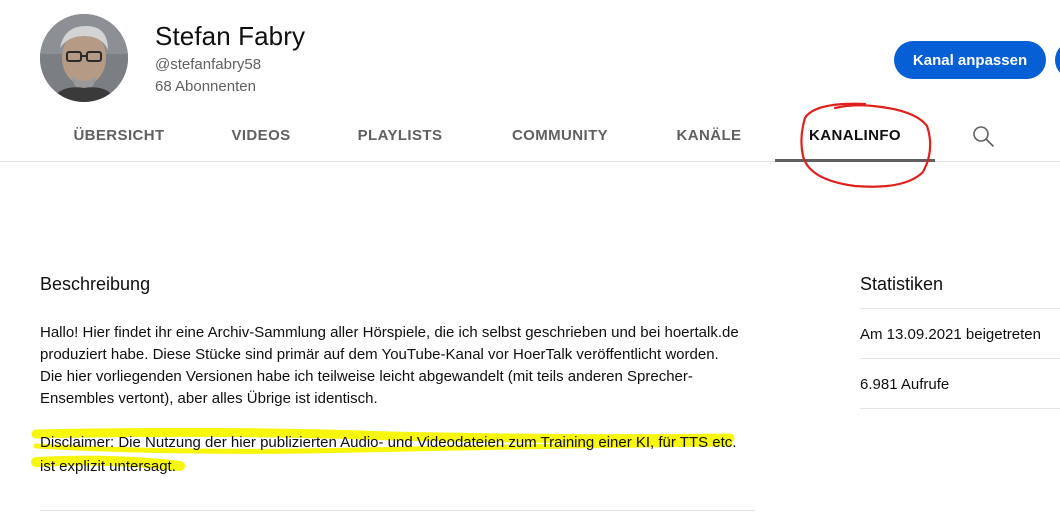  What do you see at coordinates (230, 36) in the screenshot?
I see `channel-name: Stefan Fabry` at bounding box center [230, 36].